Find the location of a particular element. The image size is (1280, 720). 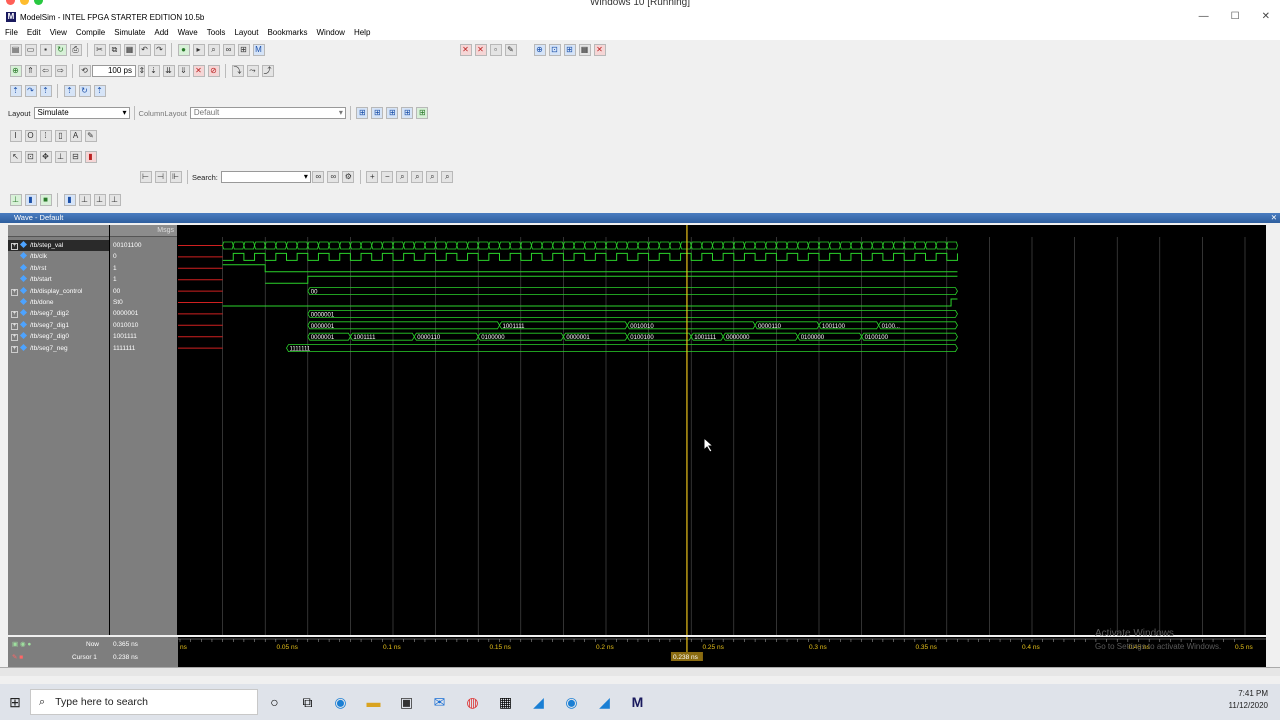

close-dot-icon is located at coordinates (10, 2).